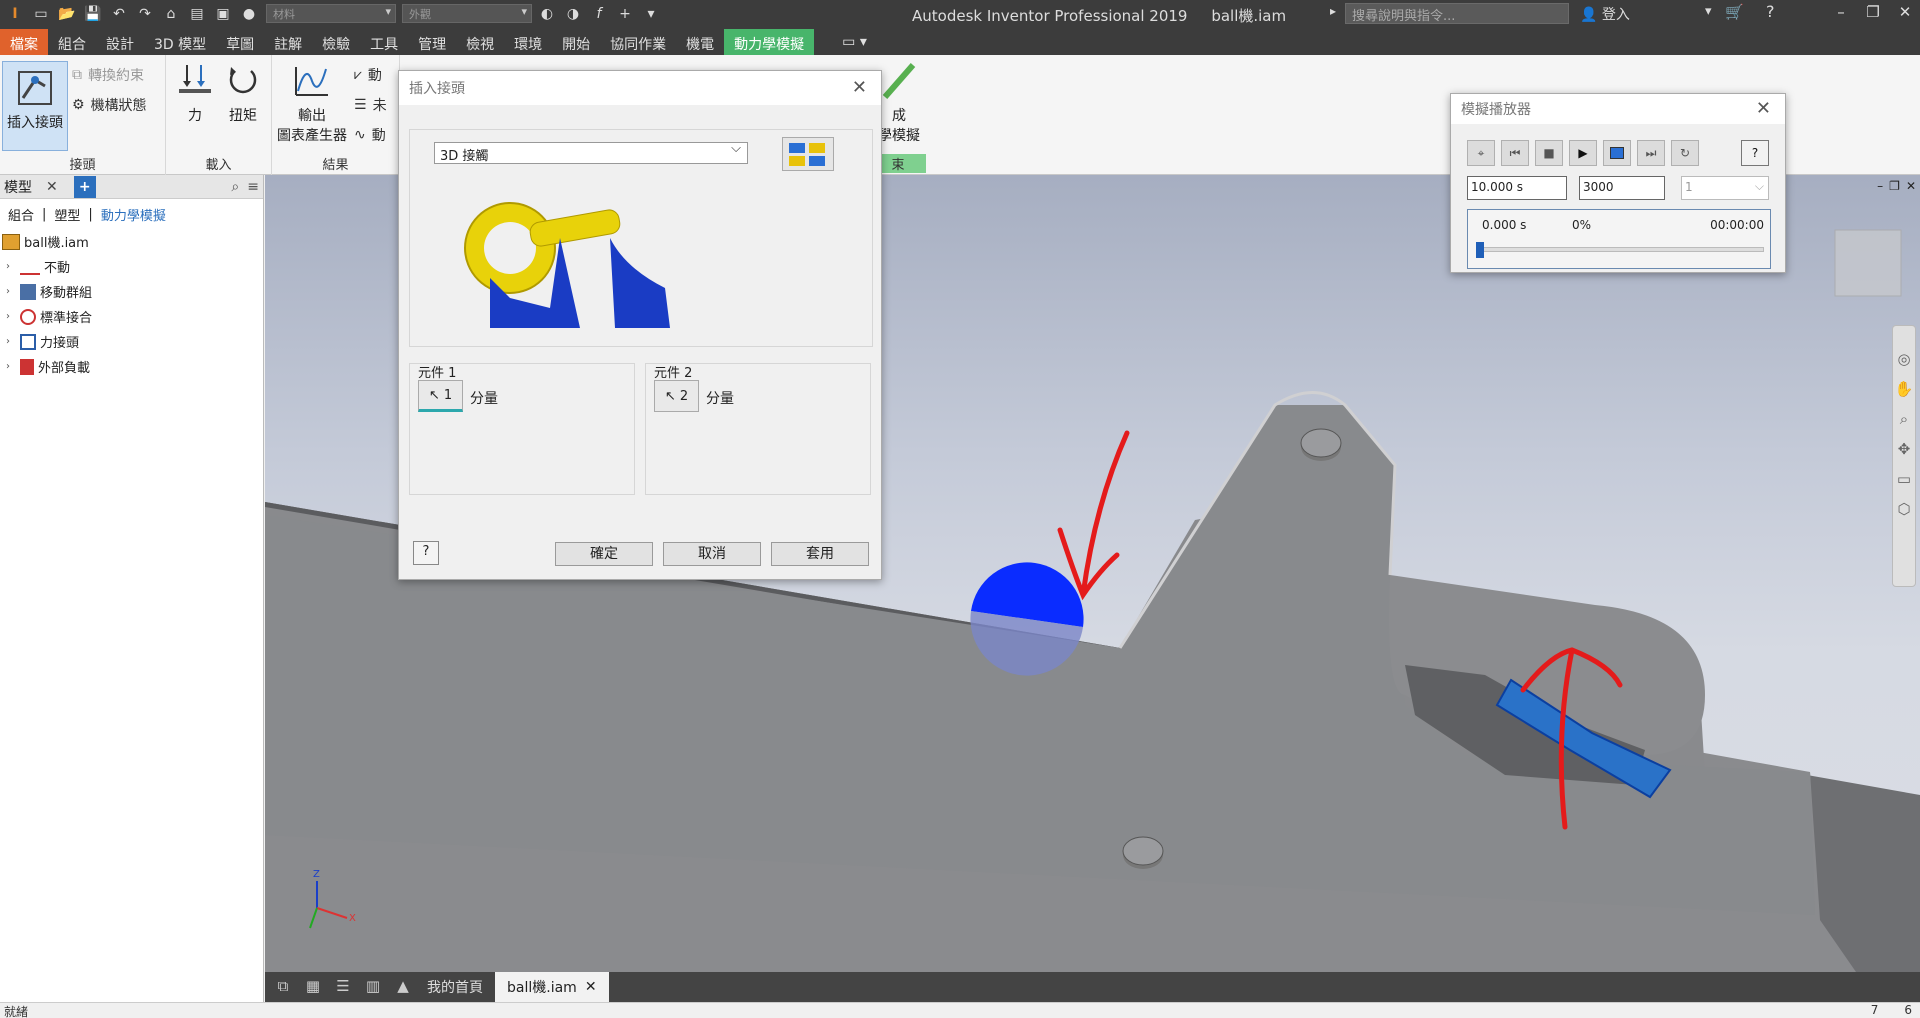 The image size is (1920, 1018). Describe the element at coordinates (313, 987) in the screenshot. I see `tile-icon: ▦` at that location.